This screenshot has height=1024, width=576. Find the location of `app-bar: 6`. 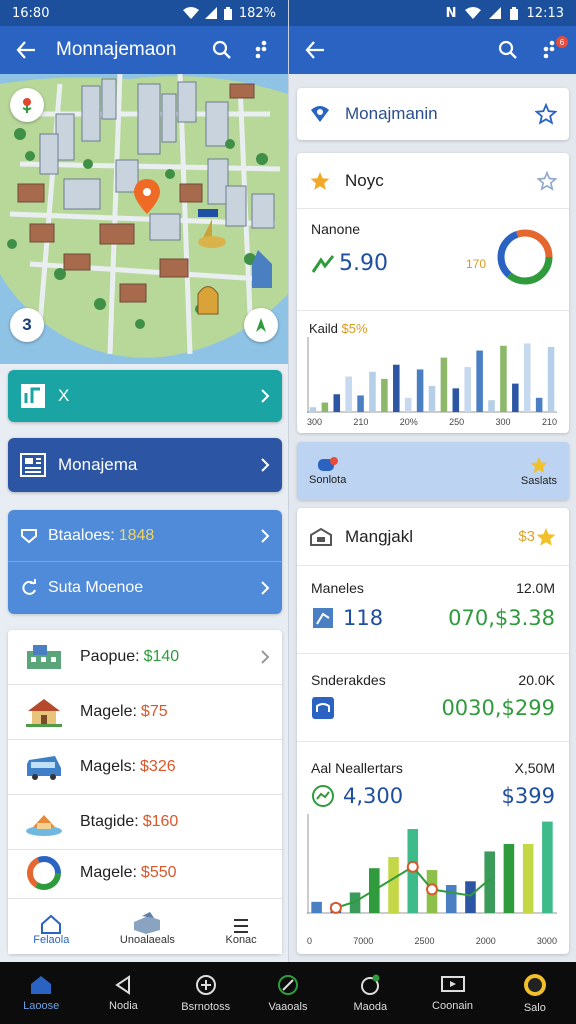

app-bar: 6 is located at coordinates (432, 50).